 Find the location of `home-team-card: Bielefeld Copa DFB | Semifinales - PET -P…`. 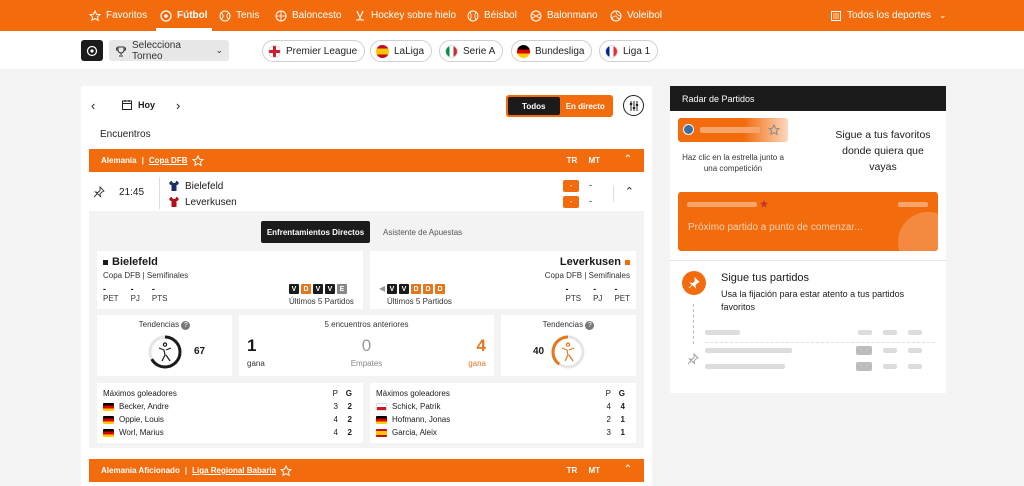

home-team-card: Bielefeld Copa DFB | Semifinales - PET -P… is located at coordinates (230, 280).